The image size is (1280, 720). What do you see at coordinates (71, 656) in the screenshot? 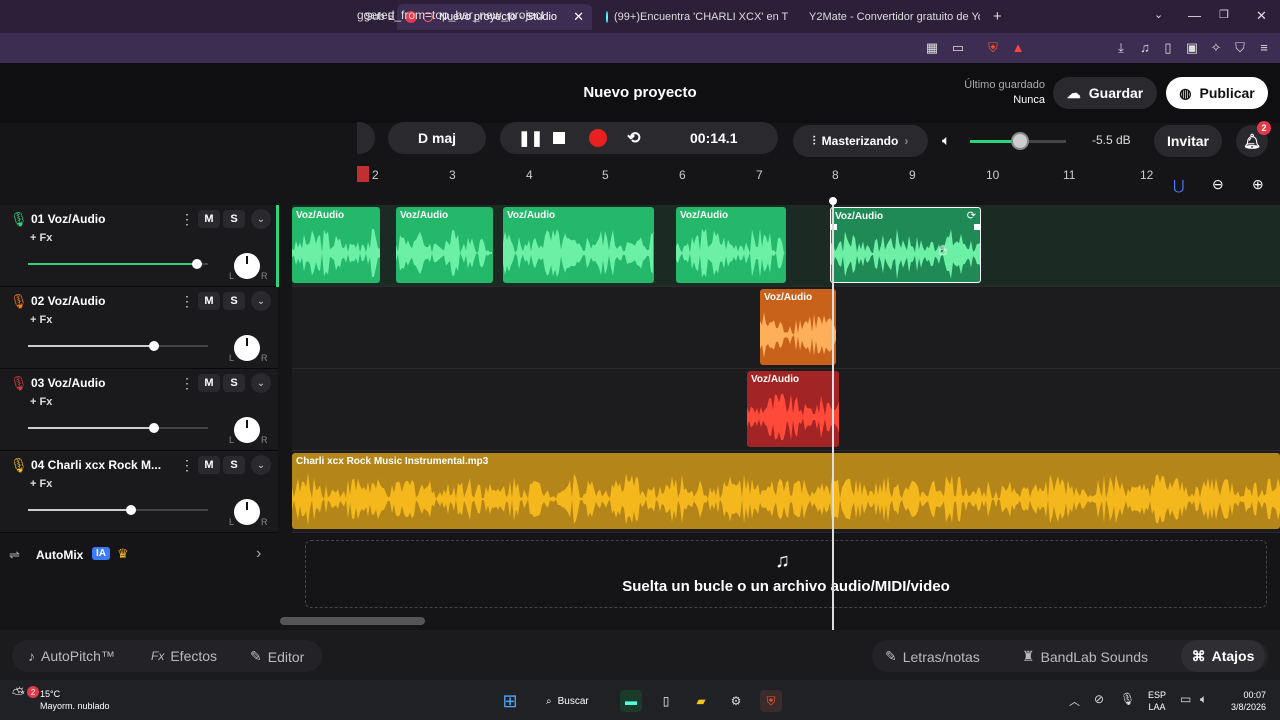
I see `autopitch-button: ♪ AutoPitch™` at bounding box center [71, 656].